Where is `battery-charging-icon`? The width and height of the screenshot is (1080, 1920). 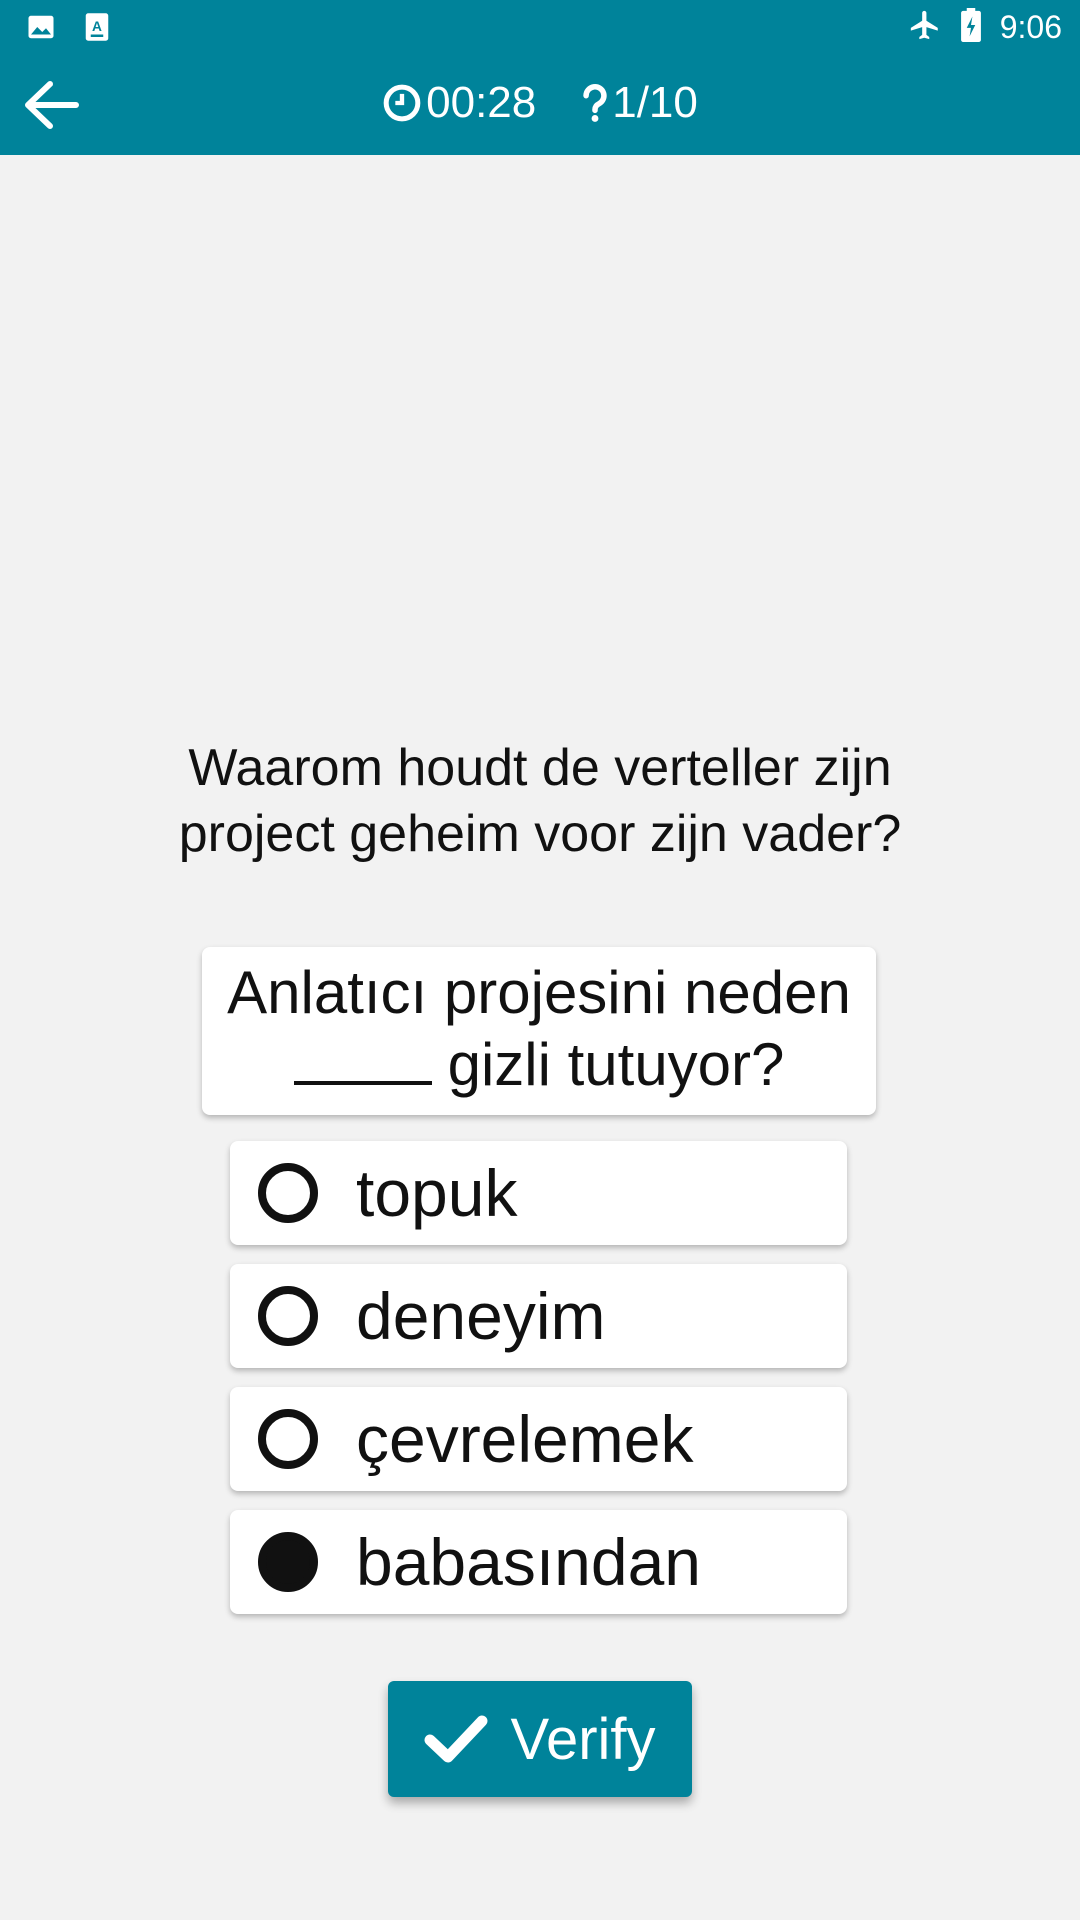 battery-charging-icon is located at coordinates (971, 27).